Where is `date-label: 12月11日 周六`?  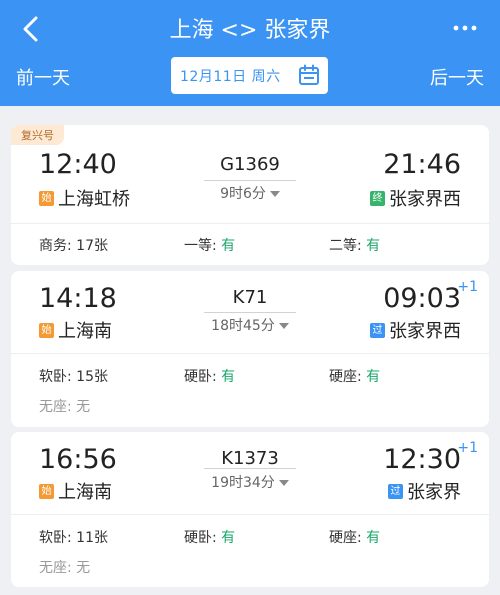 date-label: 12月11日 周六 is located at coordinates (230, 76).